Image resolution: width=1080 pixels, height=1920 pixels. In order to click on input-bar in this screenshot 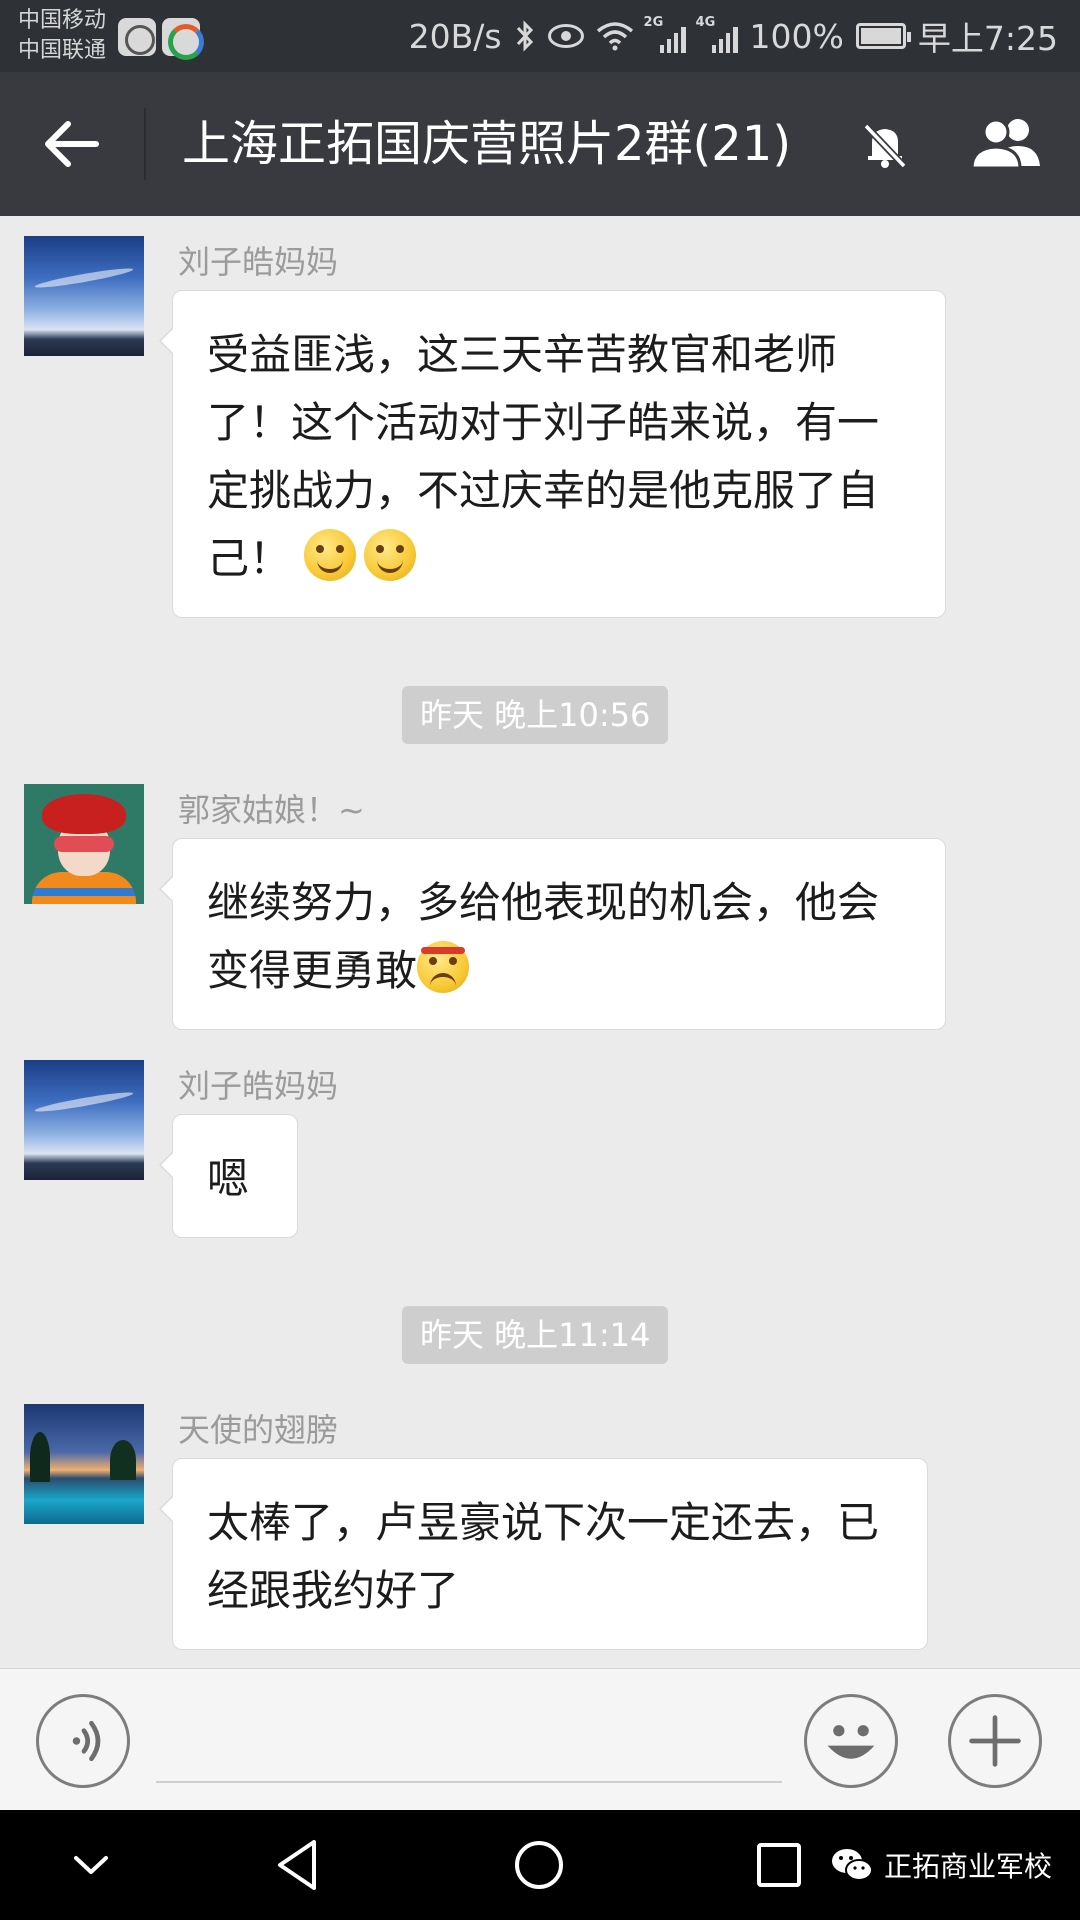, I will do `click(540, 1739)`.